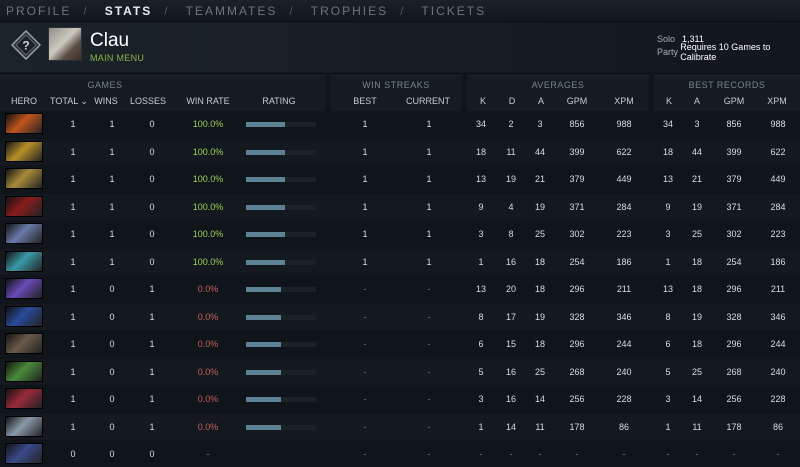  What do you see at coordinates (668, 261) in the screenshot?
I see `cell-best-k: 1` at bounding box center [668, 261].